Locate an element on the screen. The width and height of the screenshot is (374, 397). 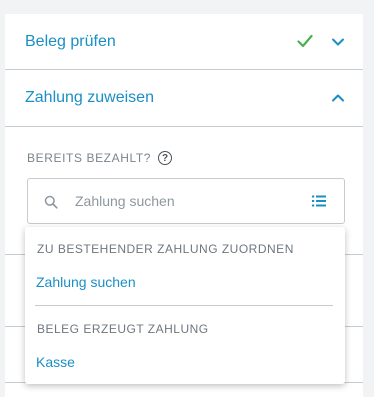
already-paid-label: BEREITS BEZAHLT? is located at coordinates (89, 158).